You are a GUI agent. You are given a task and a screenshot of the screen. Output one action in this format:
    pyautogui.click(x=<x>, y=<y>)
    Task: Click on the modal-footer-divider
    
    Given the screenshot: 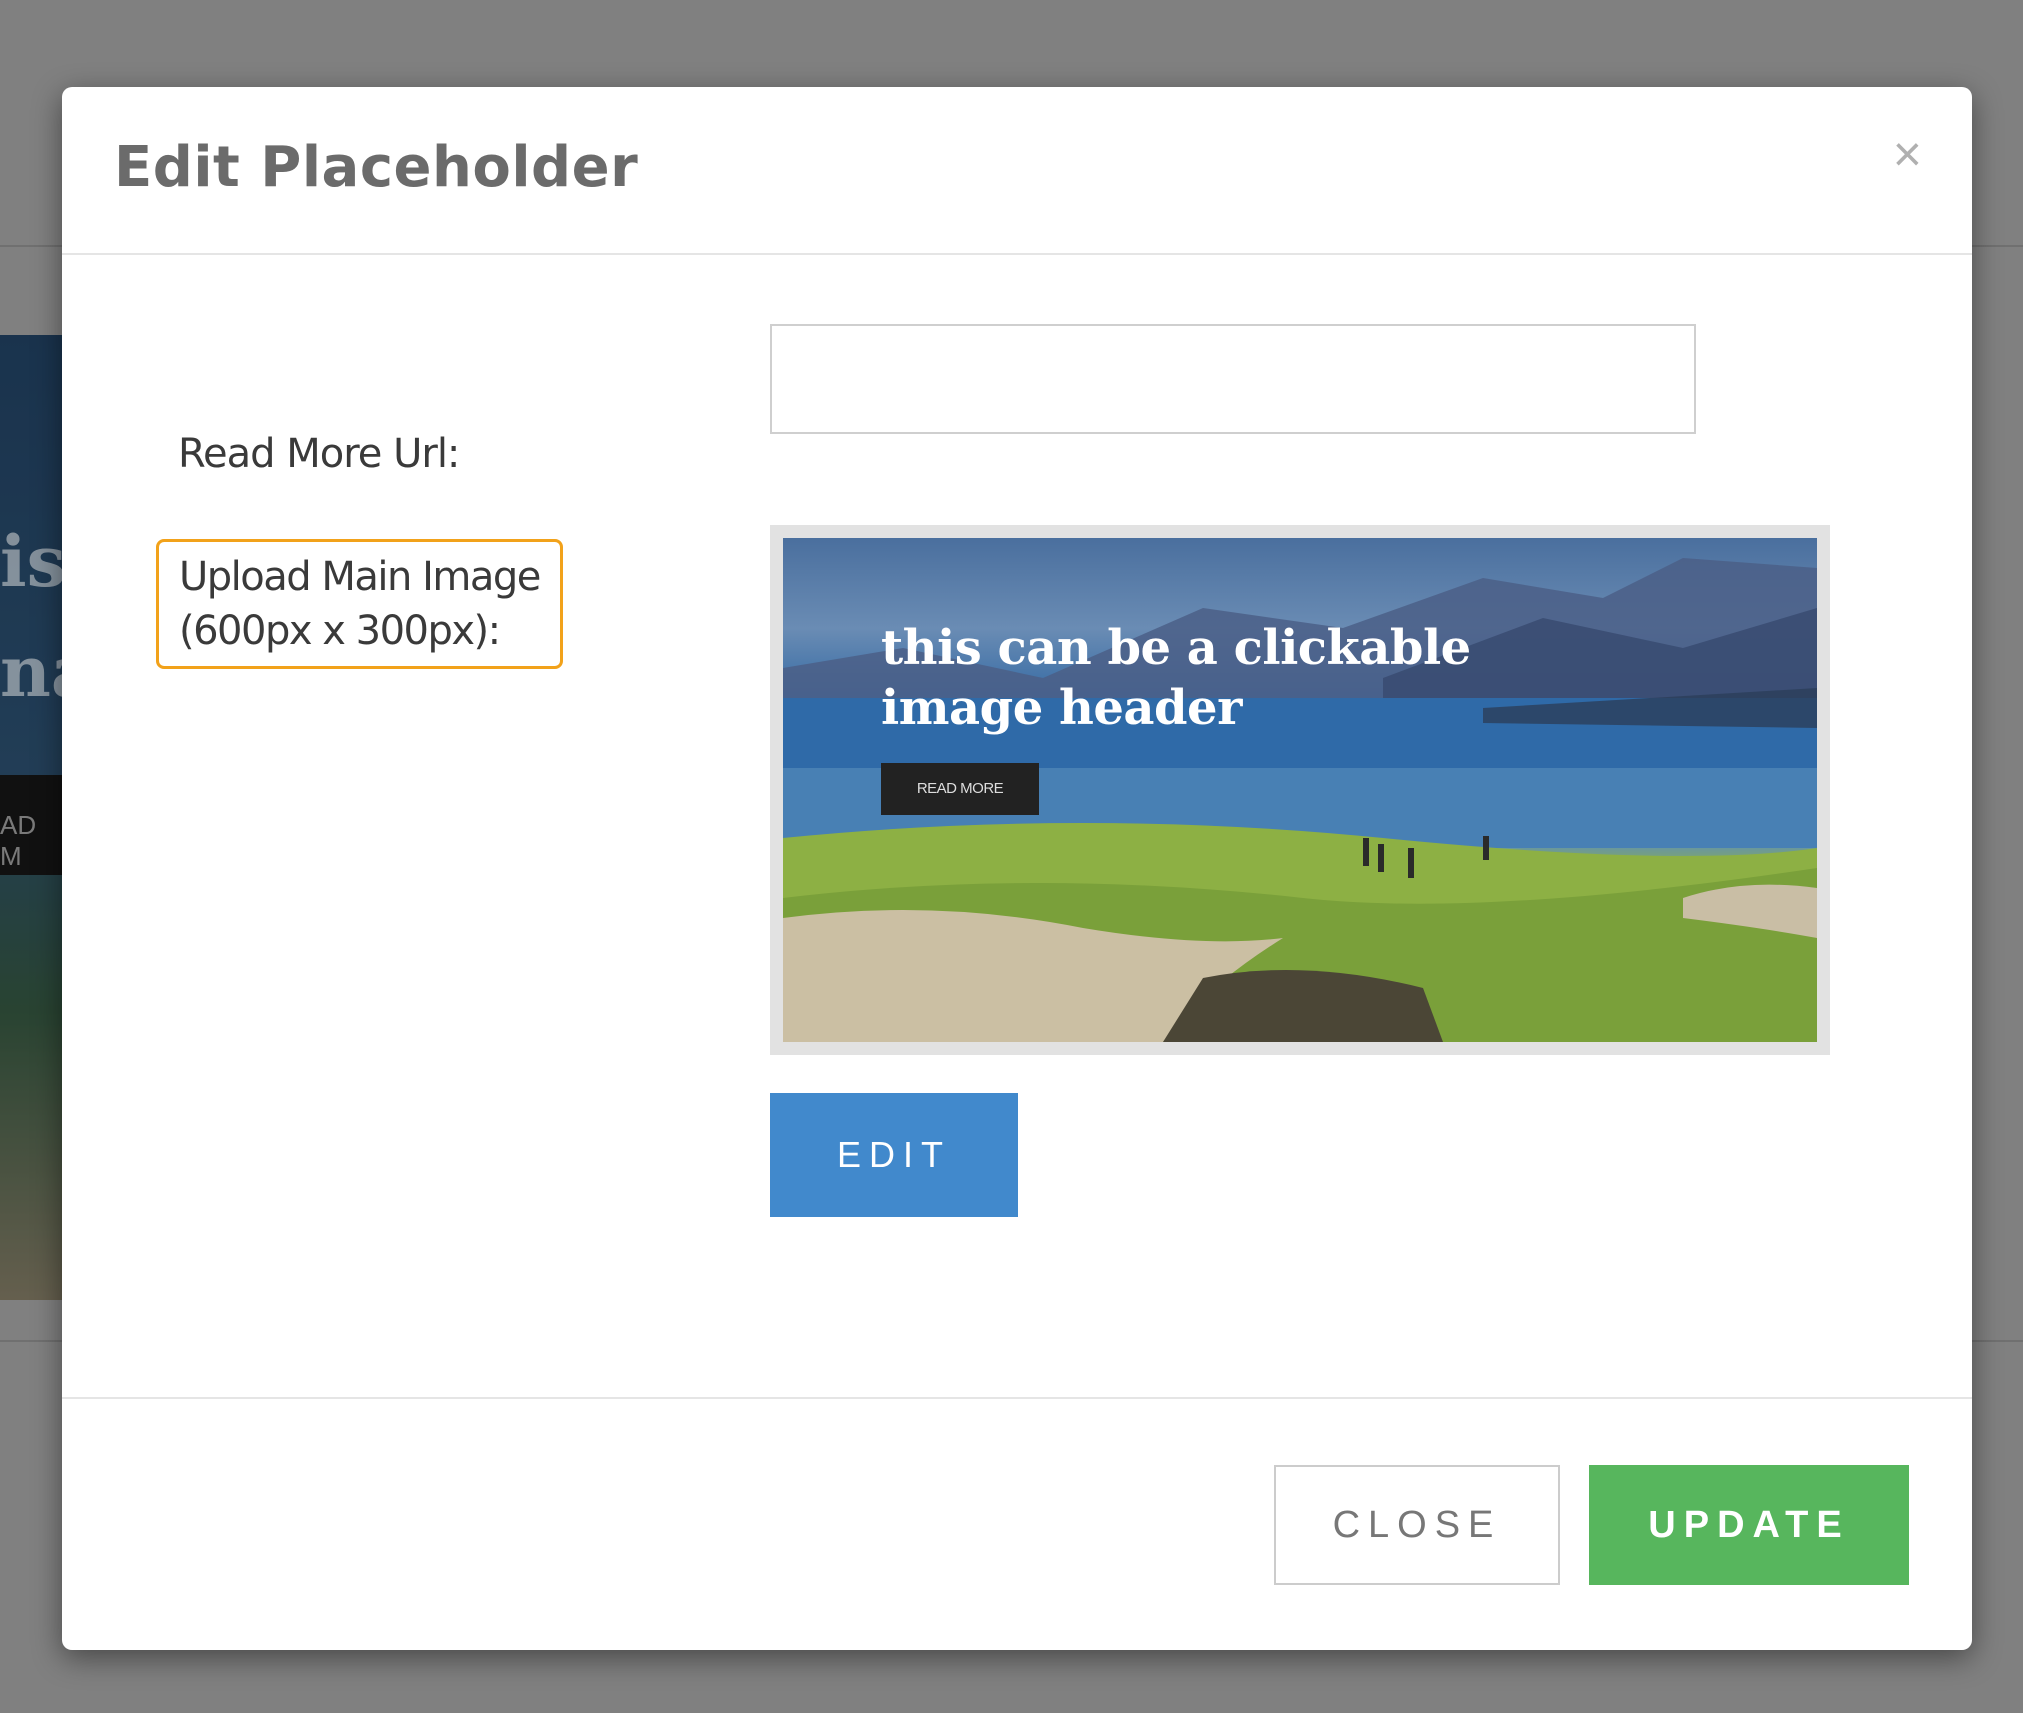 What is the action you would take?
    pyautogui.click(x=1017, y=1398)
    